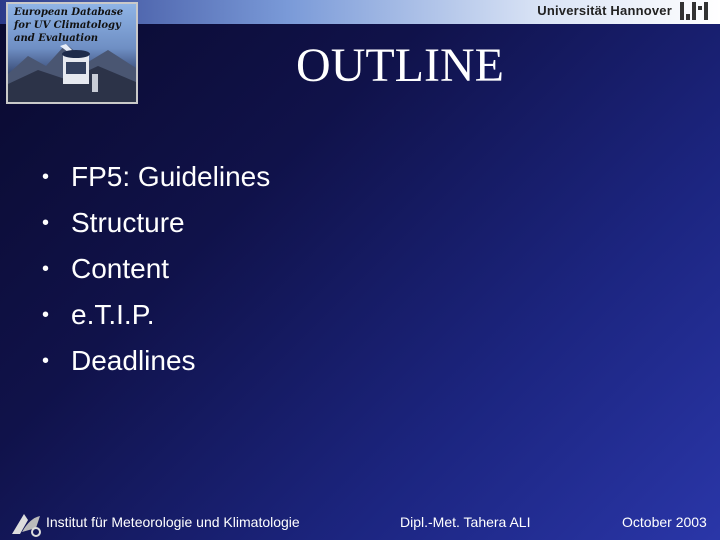 This screenshot has width=720, height=540. What do you see at coordinates (694, 11) in the screenshot?
I see `university-logo-icon` at bounding box center [694, 11].